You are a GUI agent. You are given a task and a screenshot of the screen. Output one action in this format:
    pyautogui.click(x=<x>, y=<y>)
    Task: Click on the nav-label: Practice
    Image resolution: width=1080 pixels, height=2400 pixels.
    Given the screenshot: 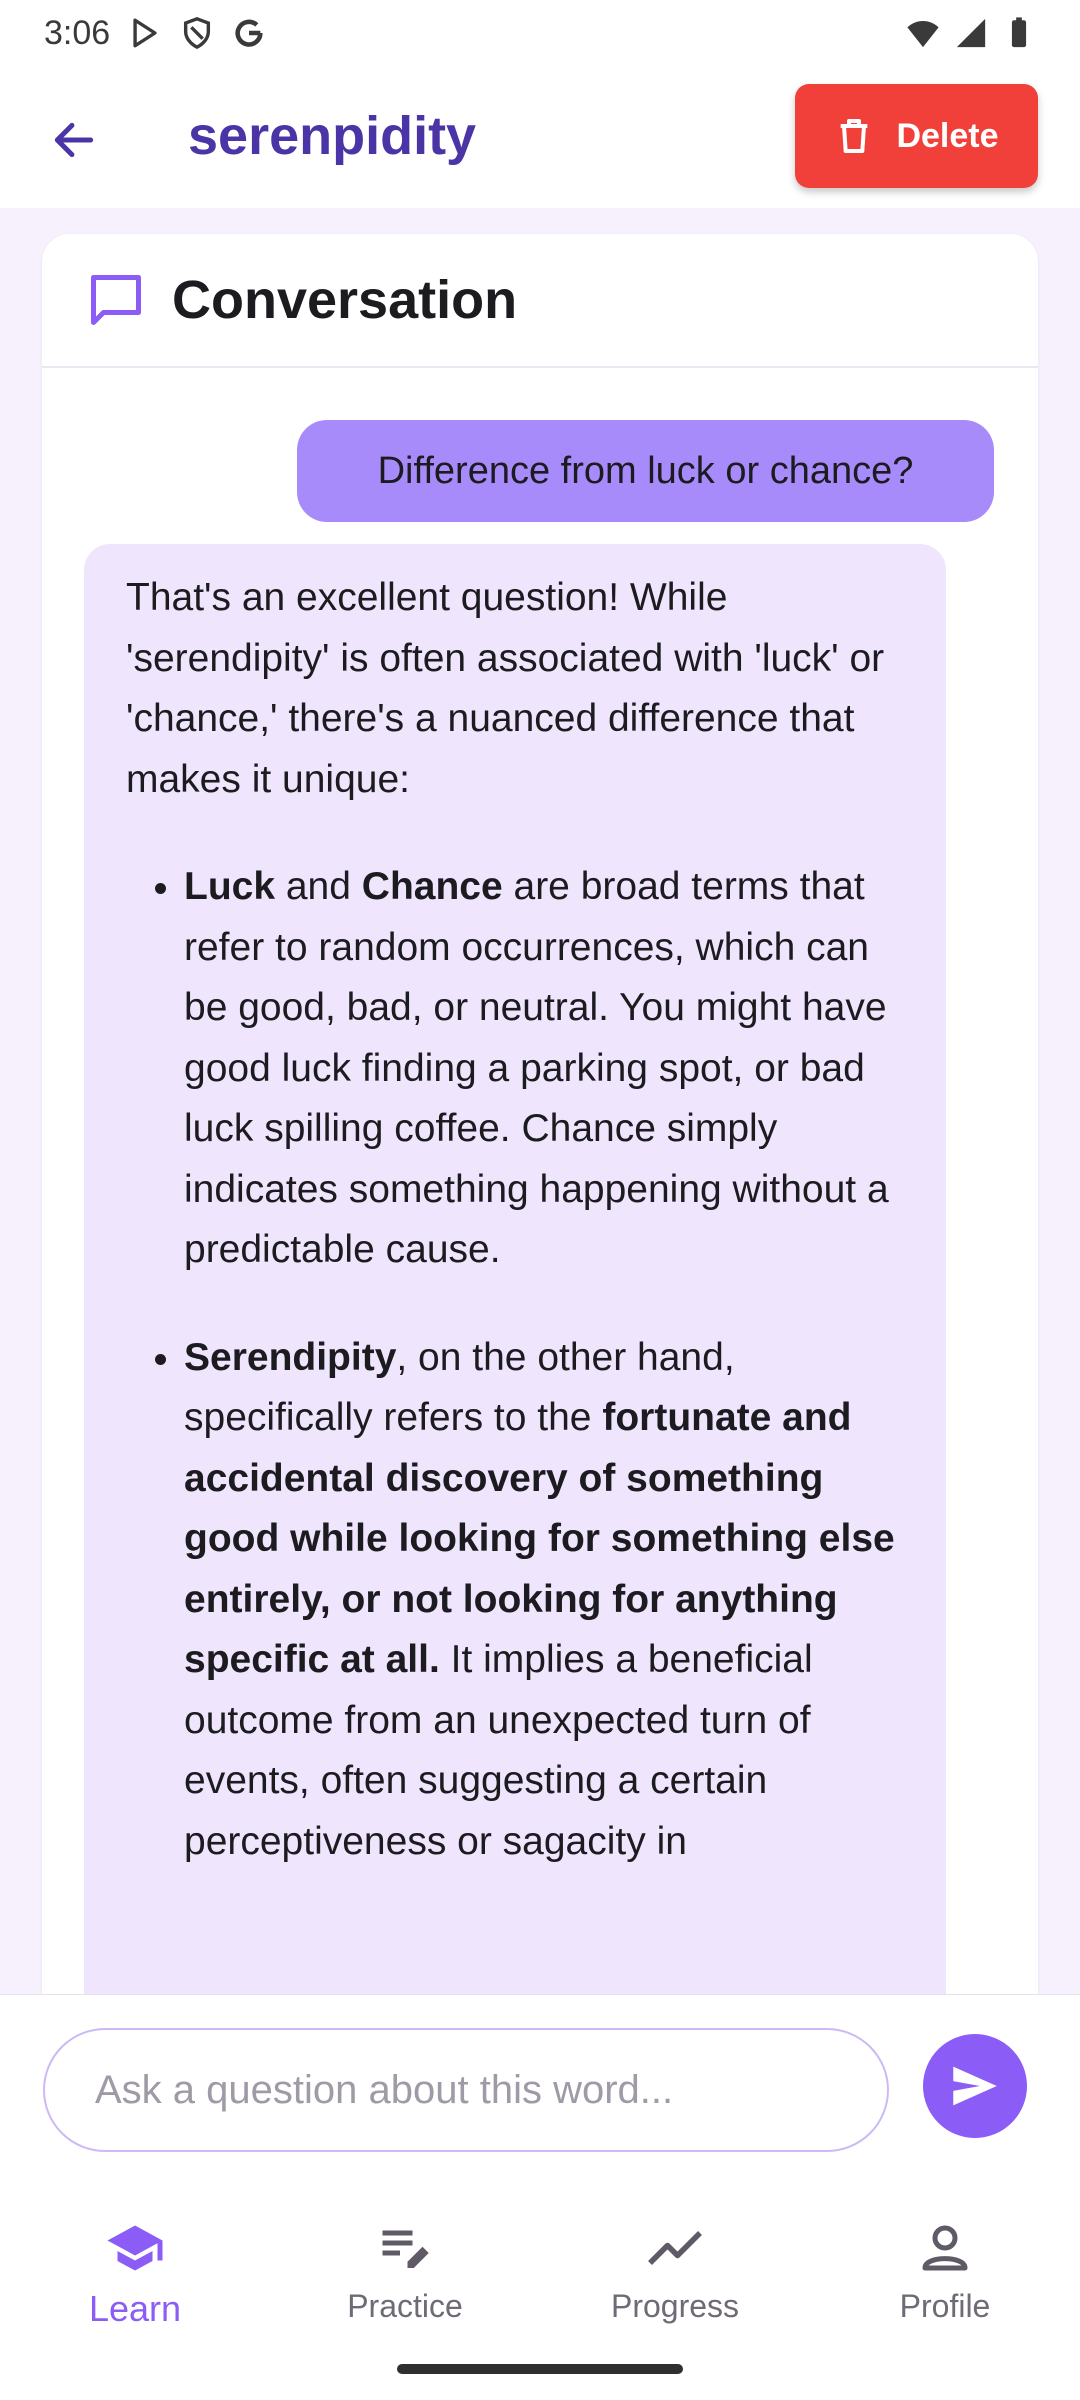 What is the action you would take?
    pyautogui.click(x=405, y=2306)
    